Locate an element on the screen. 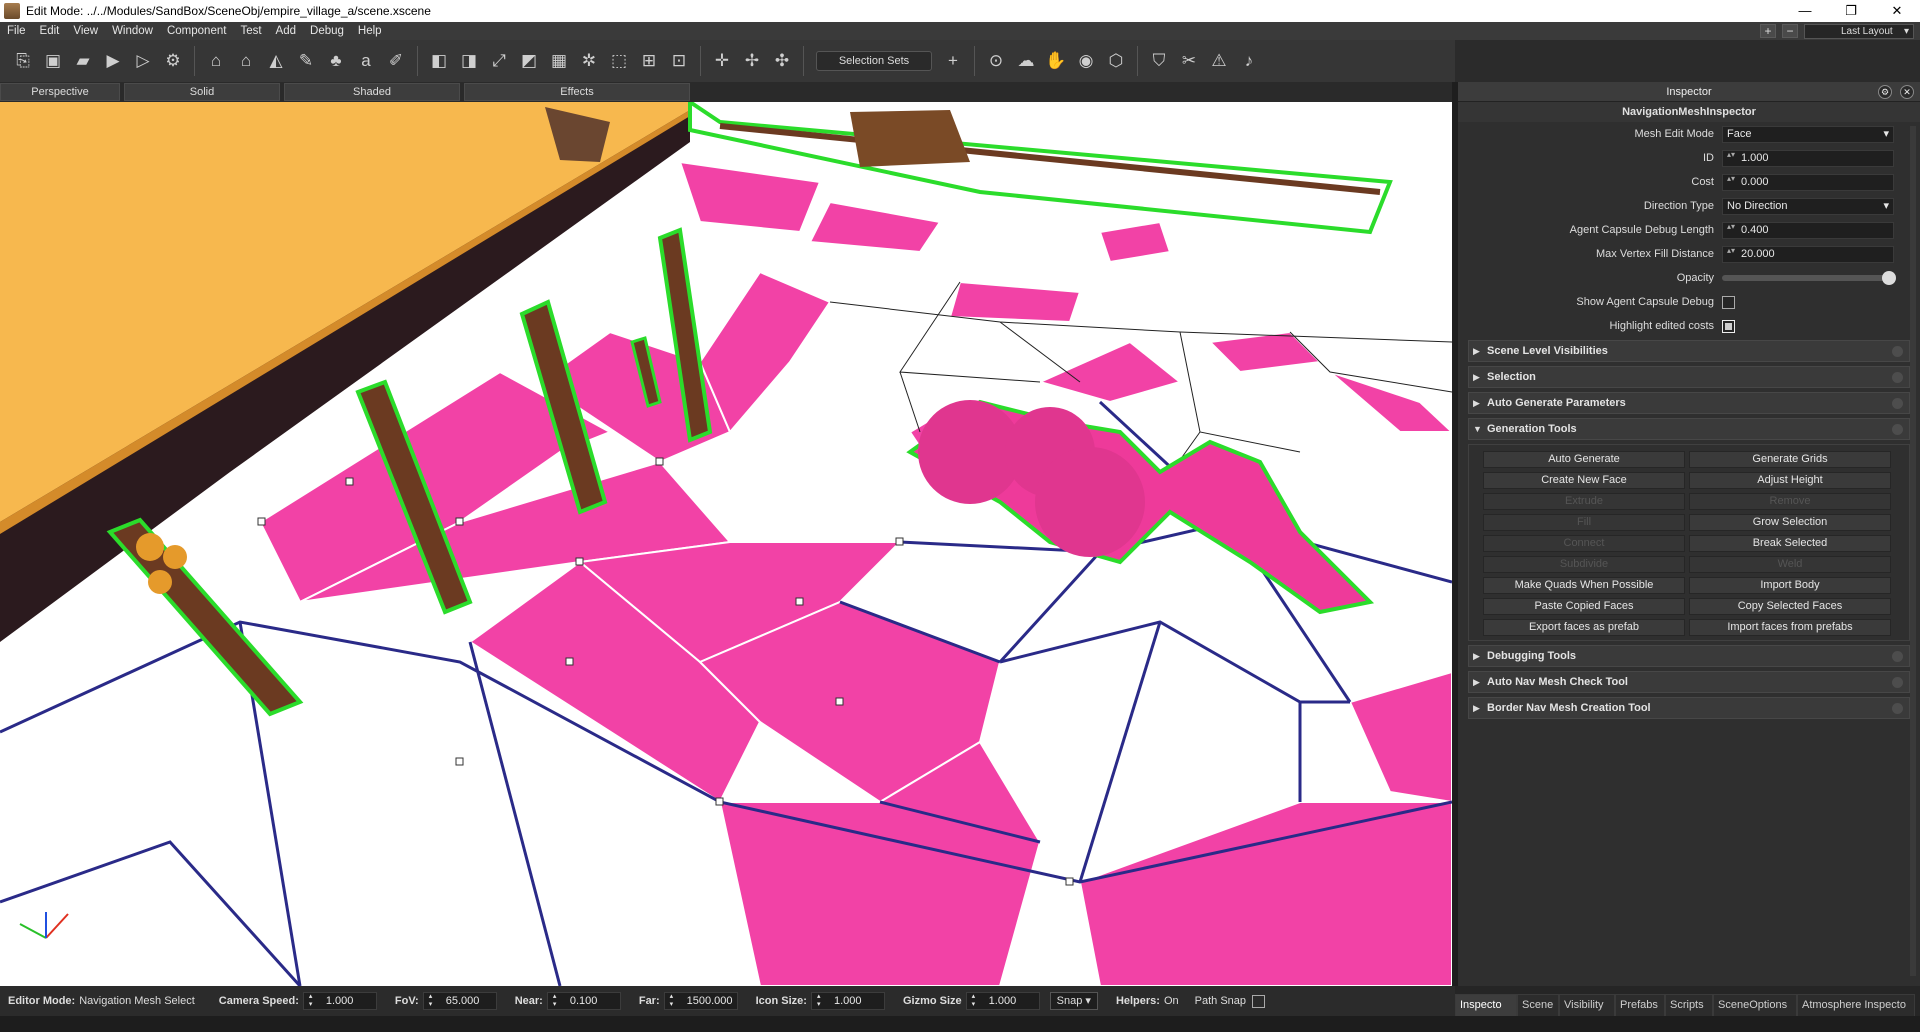  create-new-face-button: Create New Face is located at coordinates (1584, 480).